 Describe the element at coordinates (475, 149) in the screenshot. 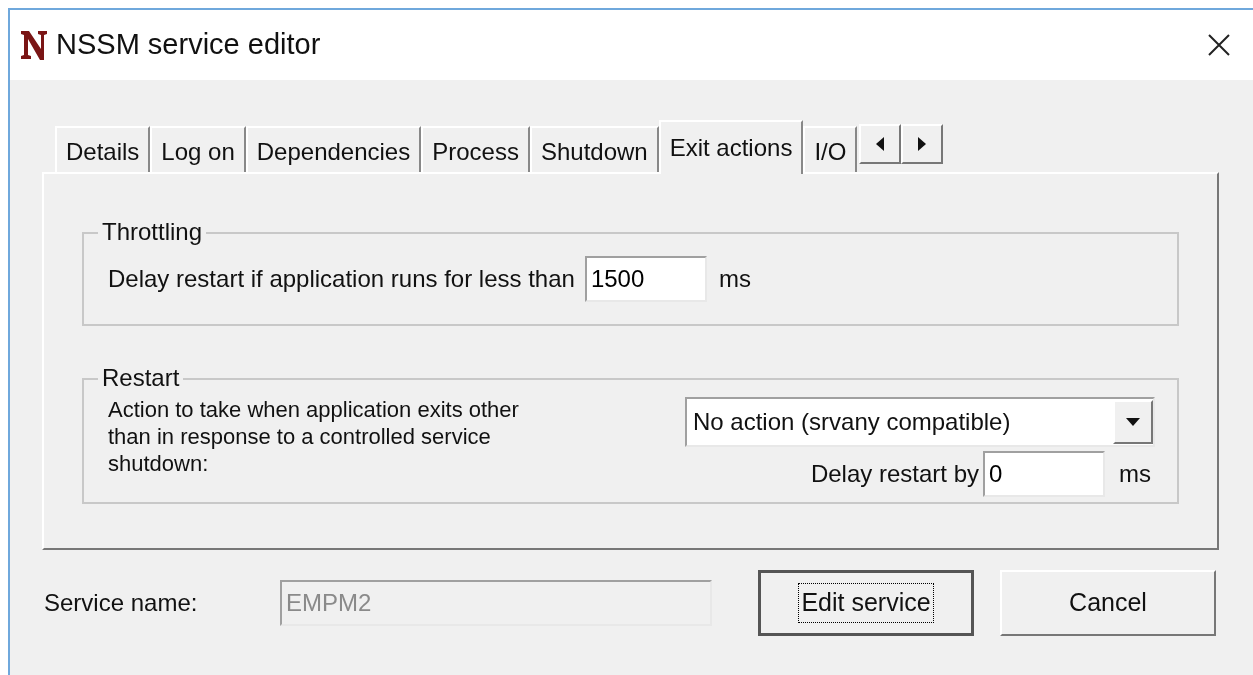

I see `tab: Process` at that location.